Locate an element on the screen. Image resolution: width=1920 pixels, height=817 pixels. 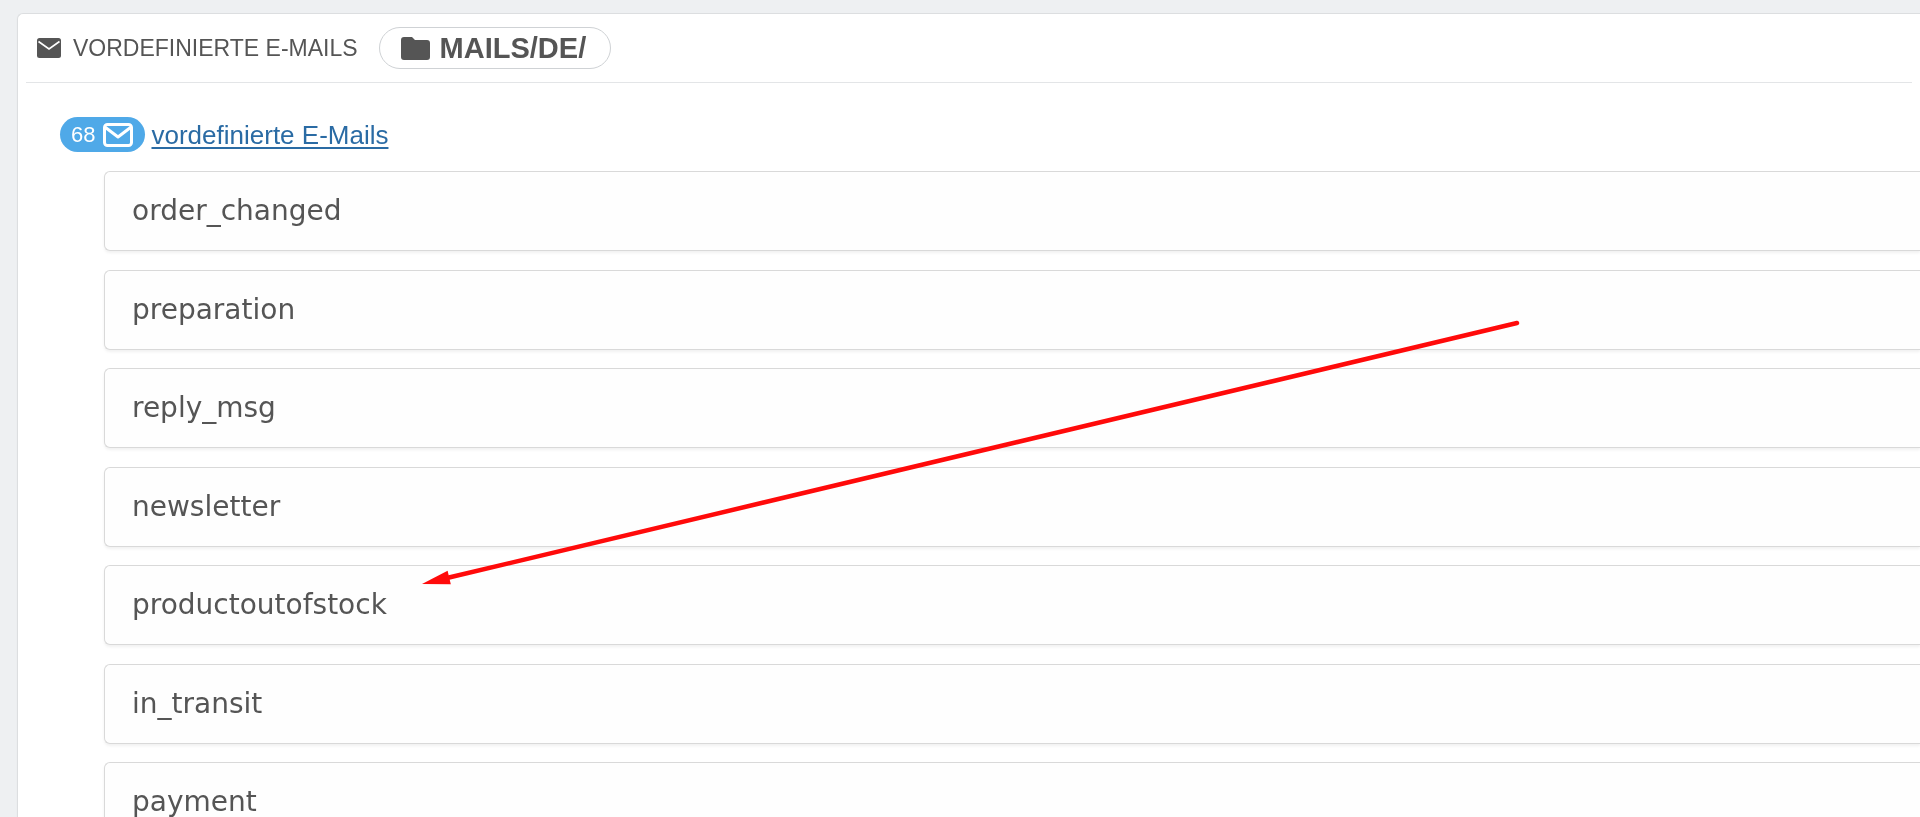
template-item: order_changed is located at coordinates (1012, 211).